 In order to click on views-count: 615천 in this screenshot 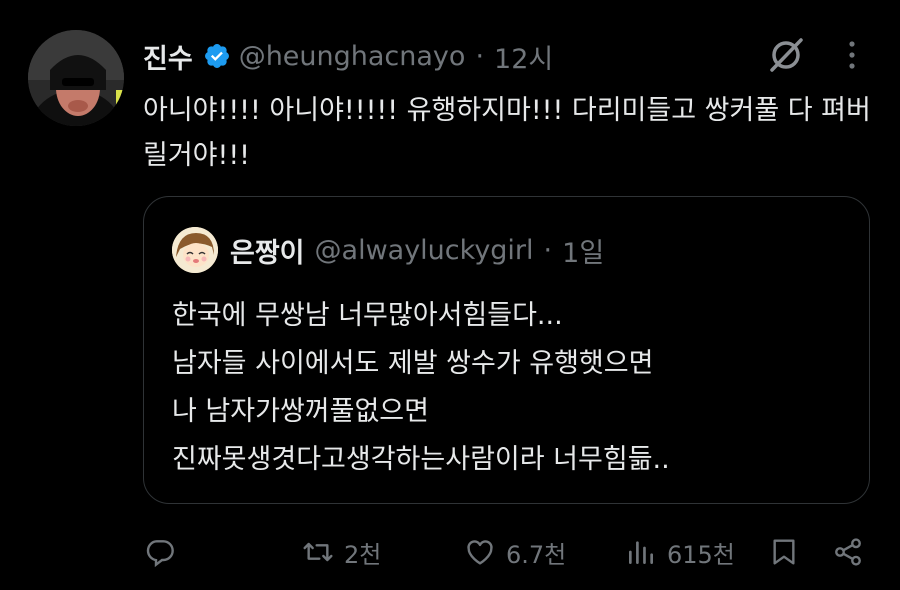, I will do `click(701, 554)`.